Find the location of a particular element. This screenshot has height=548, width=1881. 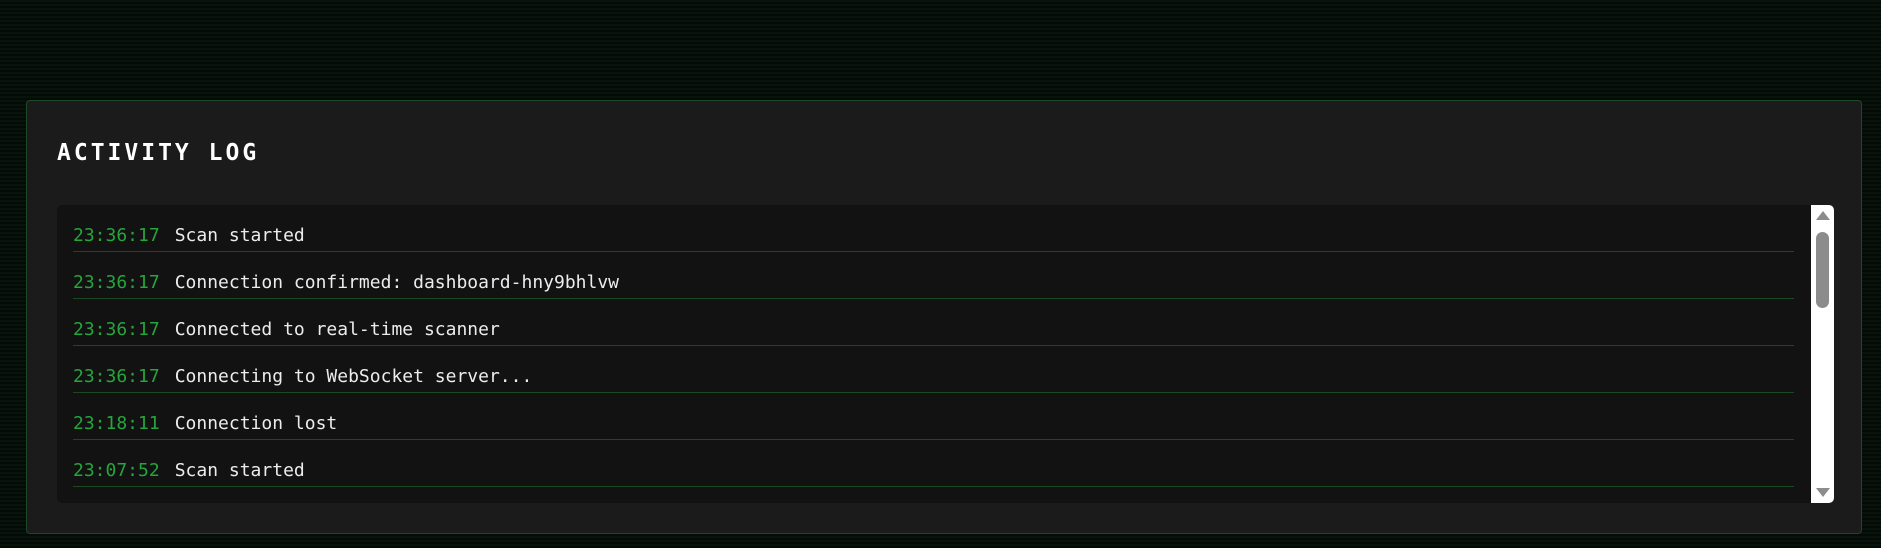

scrollbar-thumb is located at coordinates (1822, 270).